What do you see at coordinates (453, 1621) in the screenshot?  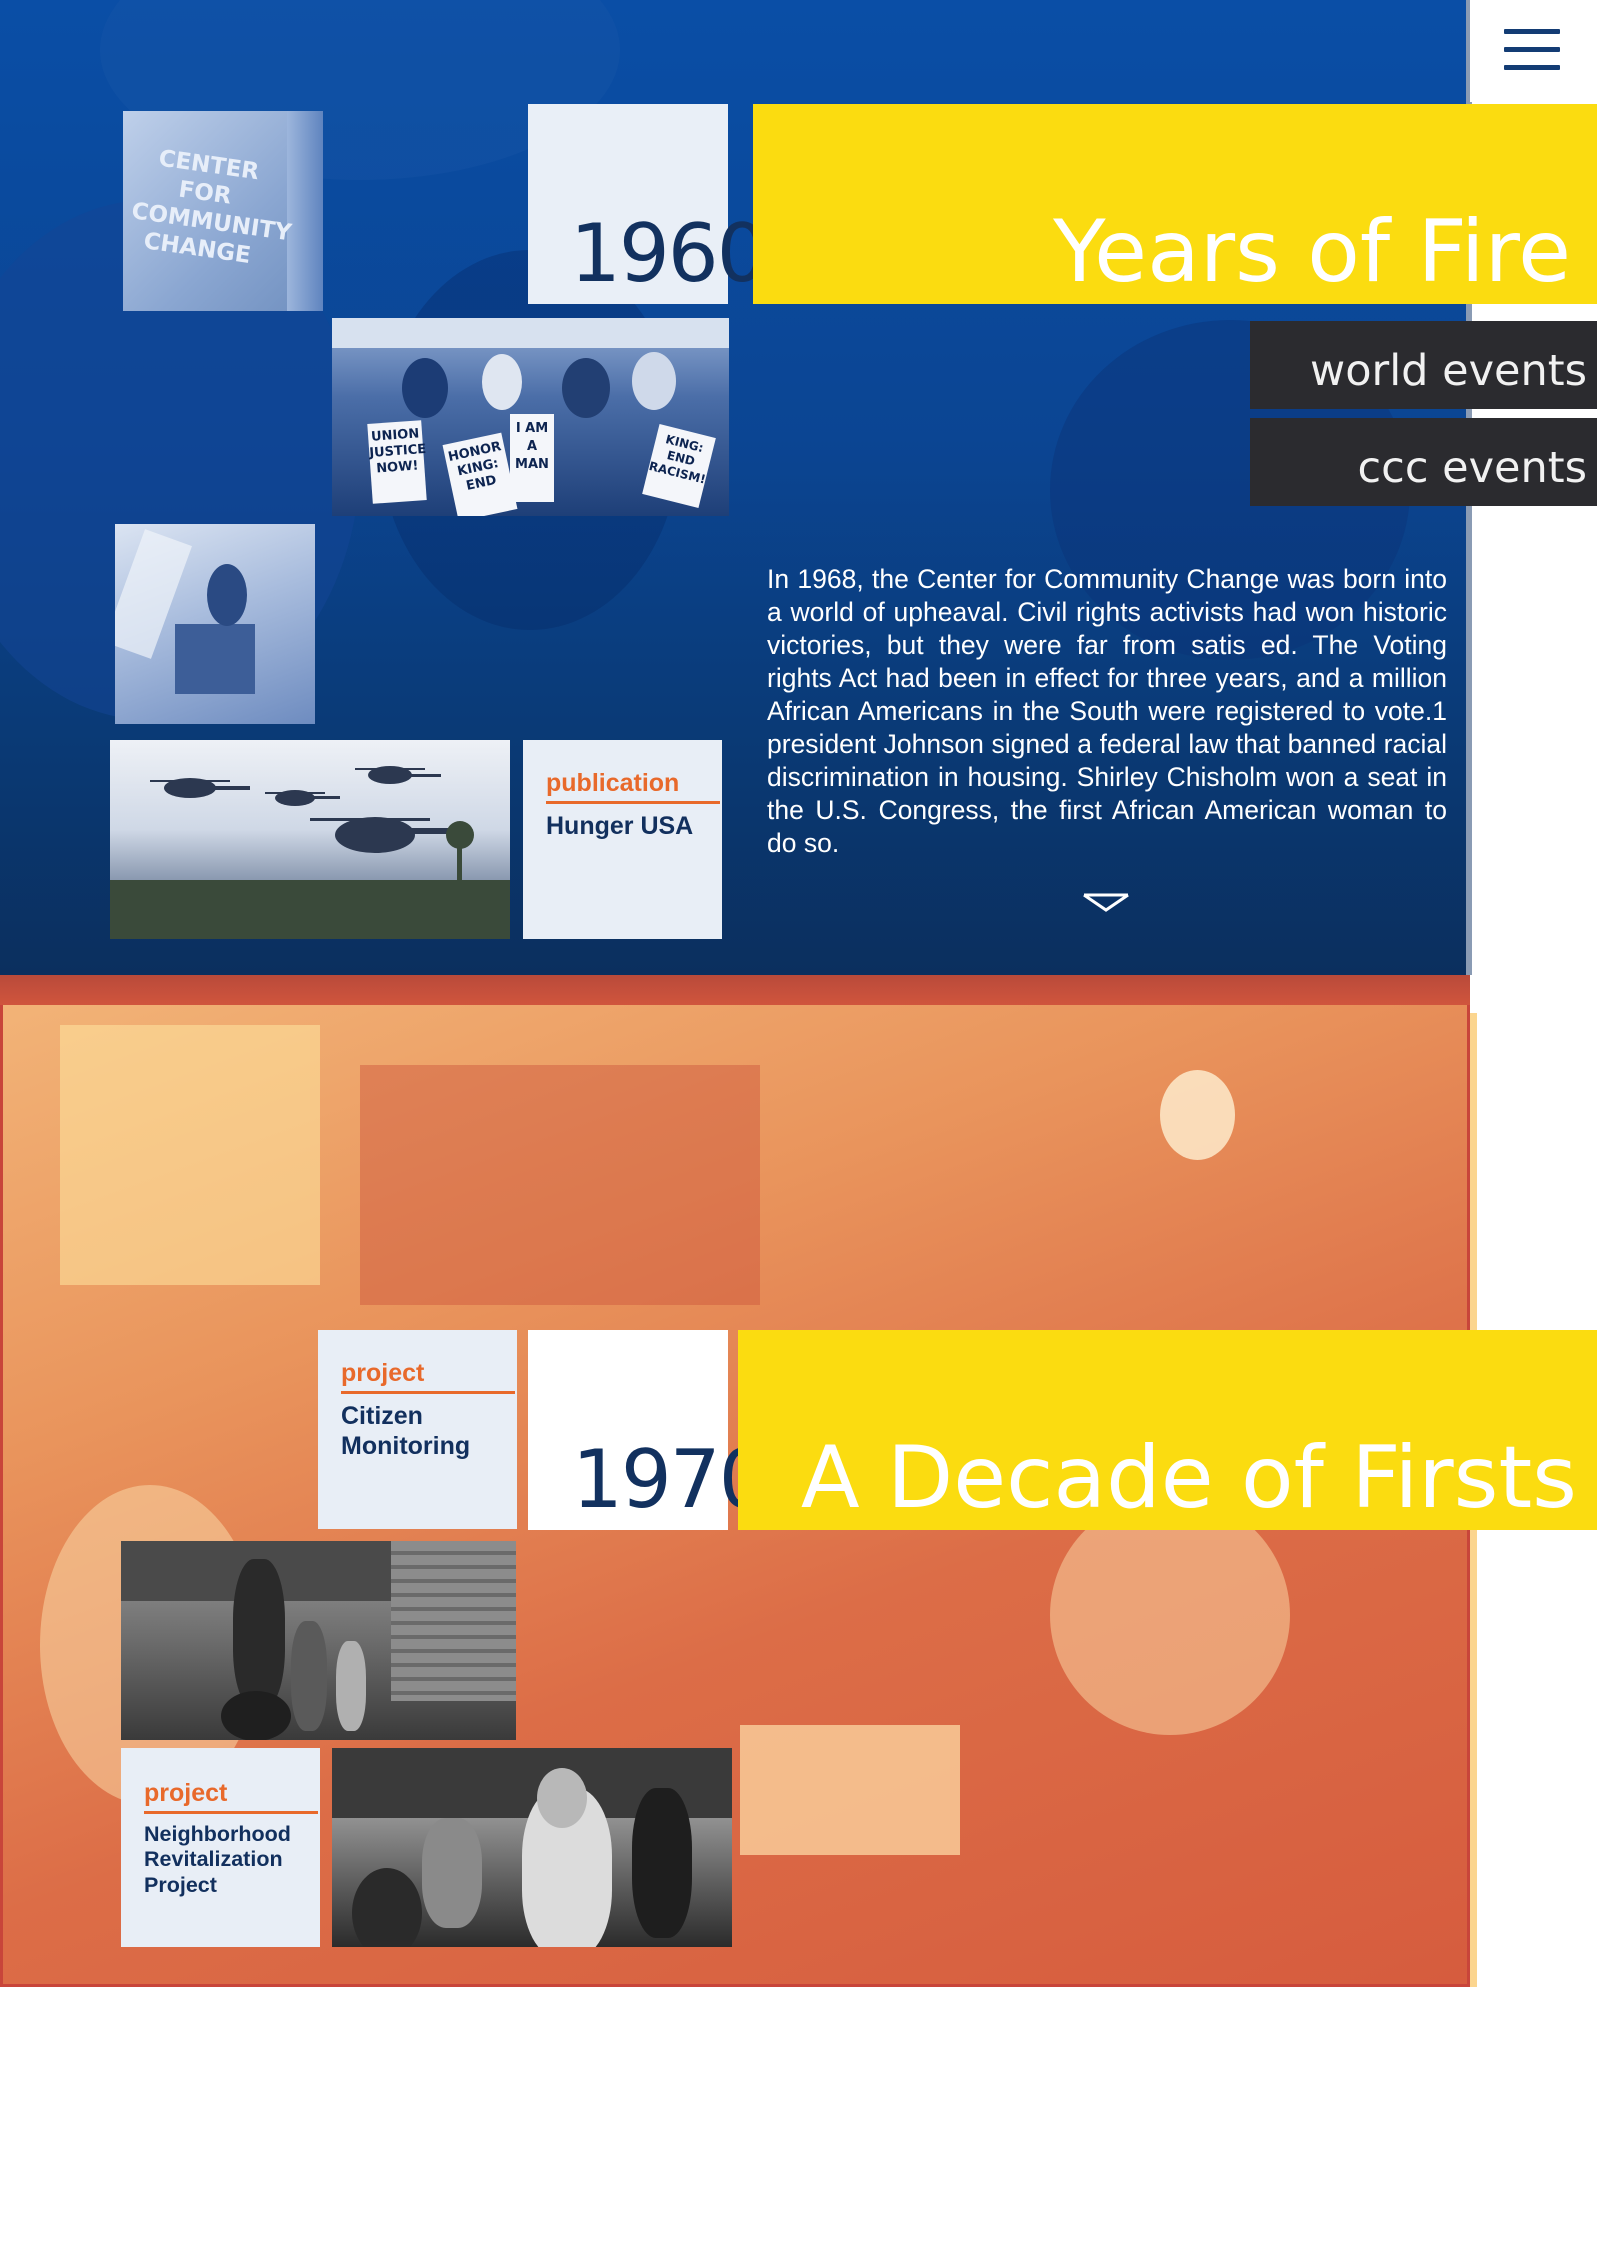 I see `wood-wall` at bounding box center [453, 1621].